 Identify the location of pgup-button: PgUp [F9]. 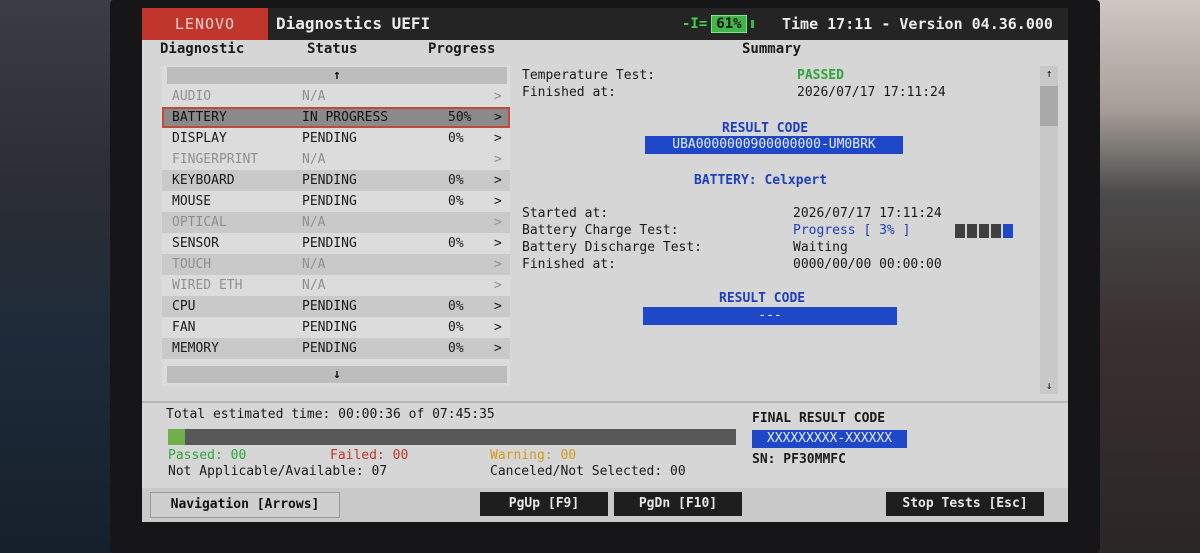
(544, 504).